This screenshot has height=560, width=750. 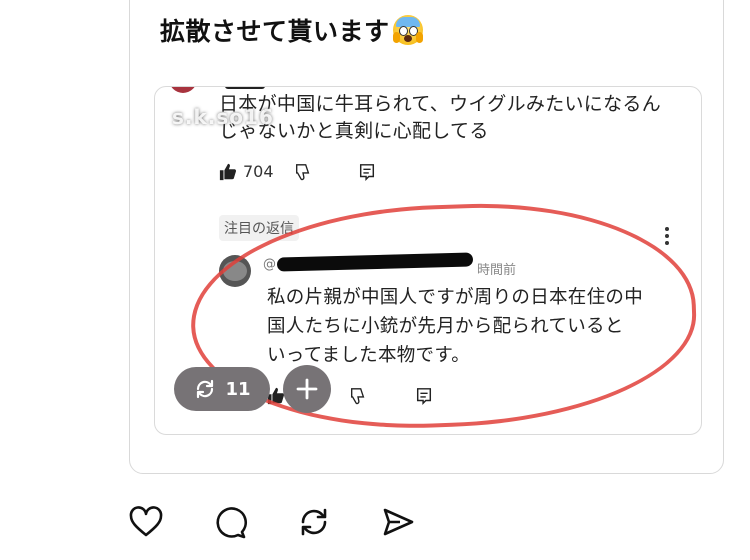 What do you see at coordinates (302, 171) in the screenshot?
I see `thumb-down-icon` at bounding box center [302, 171].